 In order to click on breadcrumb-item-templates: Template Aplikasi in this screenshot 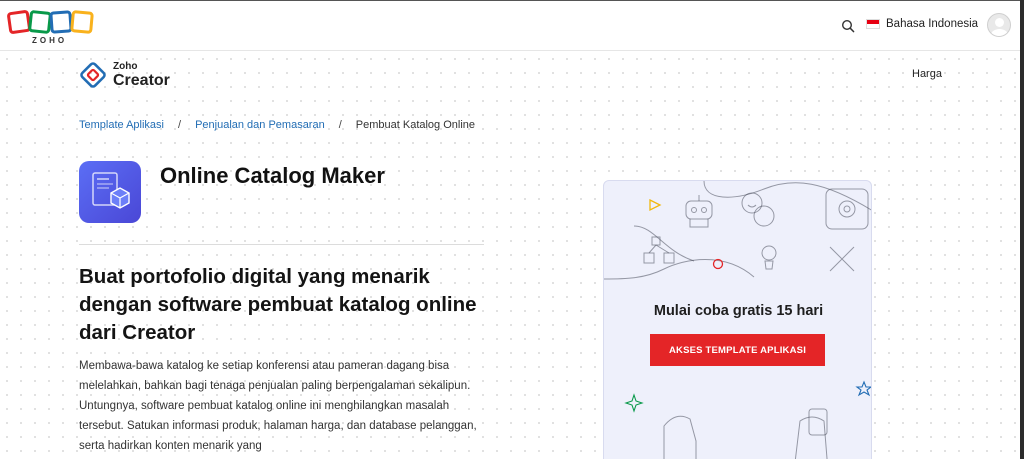, I will do `click(121, 125)`.